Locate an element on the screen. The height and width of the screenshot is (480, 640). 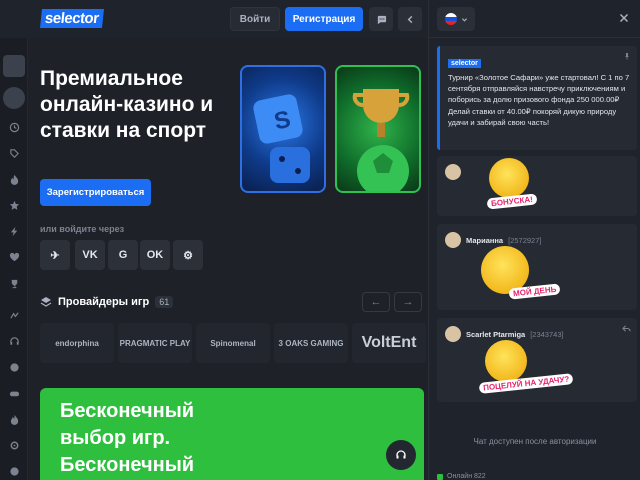
chat-username: Scarlet Ptarmiga is located at coordinates (496, 334).